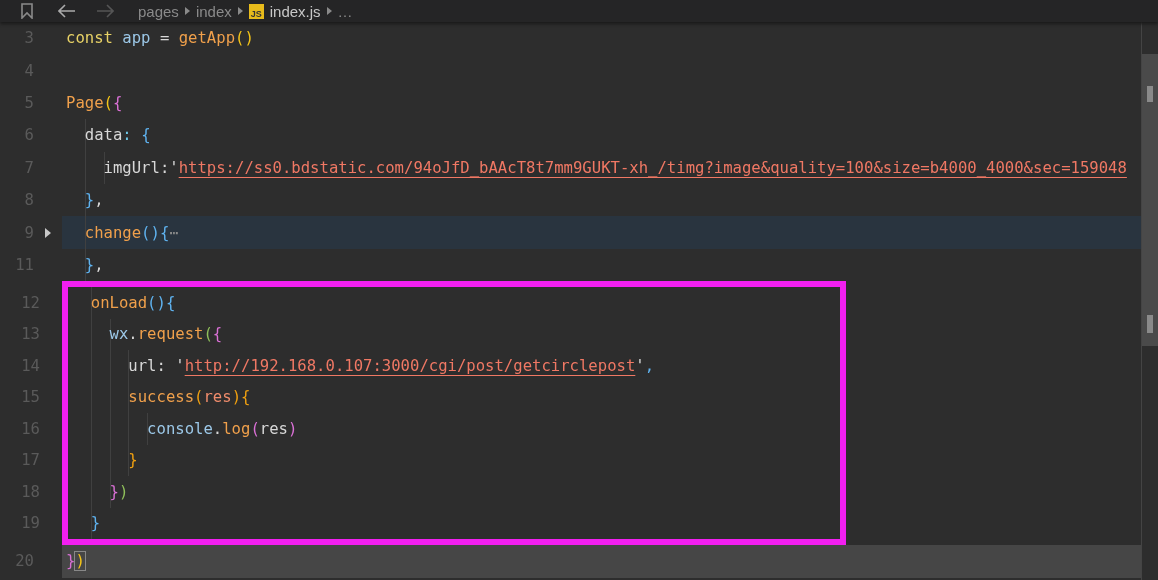 The width and height of the screenshot is (1158, 580). I want to click on bookmark-icon, so click(27, 11).